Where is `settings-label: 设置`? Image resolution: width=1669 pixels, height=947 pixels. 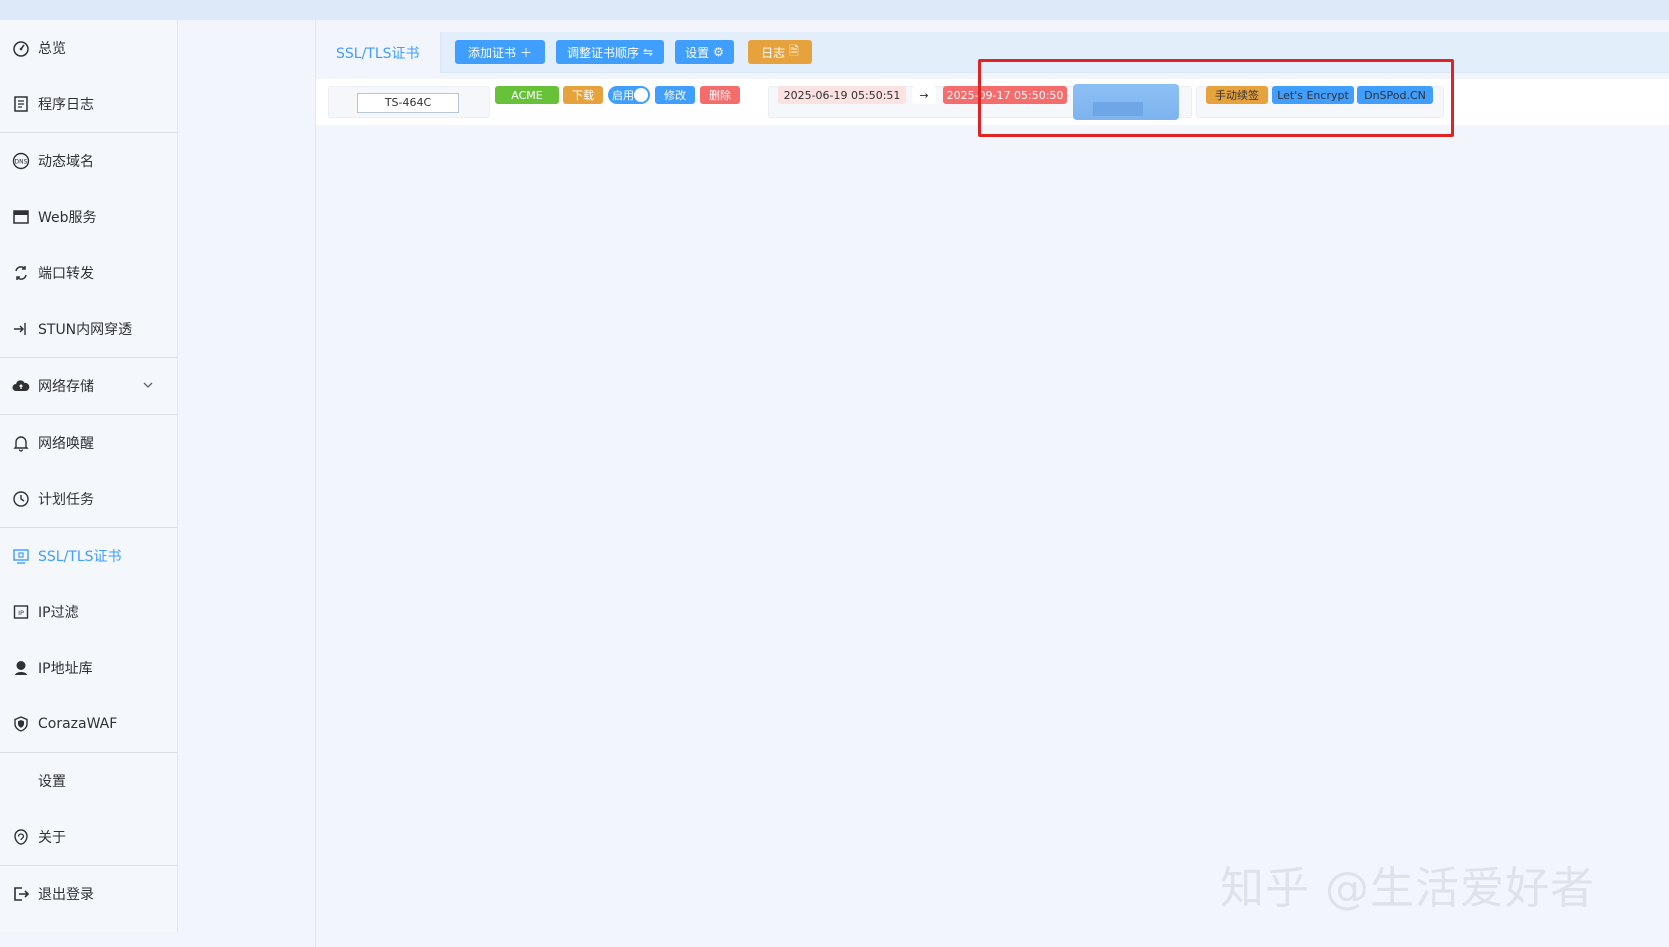 settings-label: 设置 is located at coordinates (697, 52).